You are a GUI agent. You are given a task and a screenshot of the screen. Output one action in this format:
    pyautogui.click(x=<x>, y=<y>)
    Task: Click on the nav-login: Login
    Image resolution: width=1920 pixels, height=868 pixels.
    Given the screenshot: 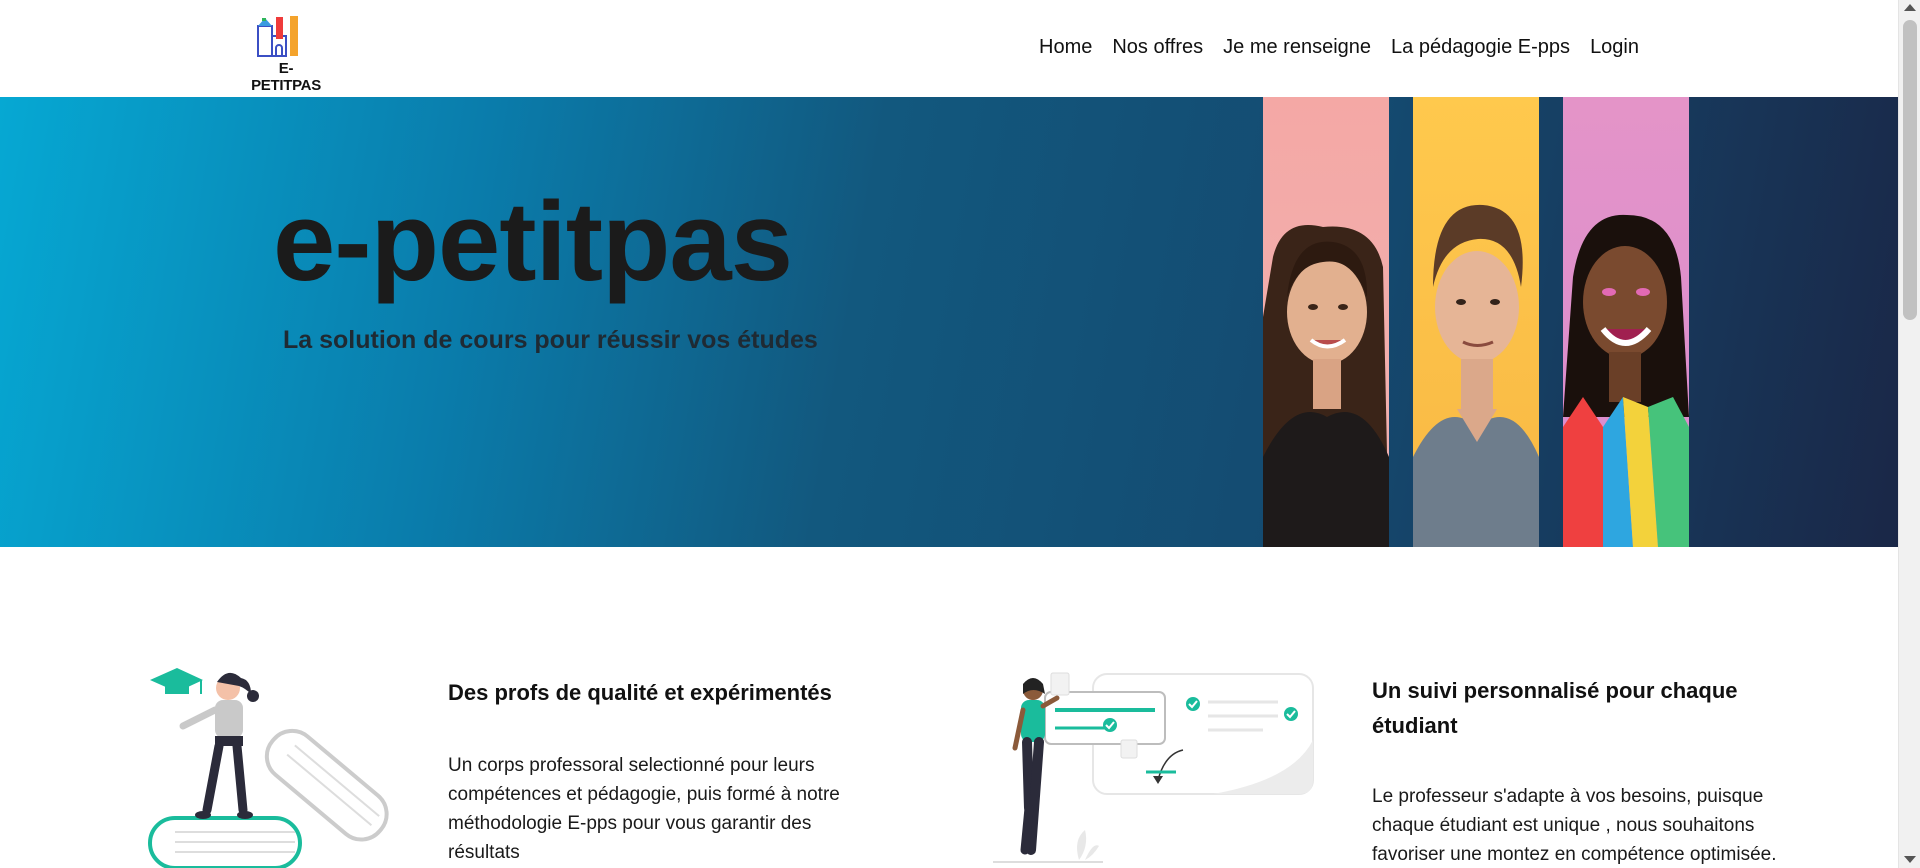 What is the action you would take?
    pyautogui.click(x=1614, y=47)
    